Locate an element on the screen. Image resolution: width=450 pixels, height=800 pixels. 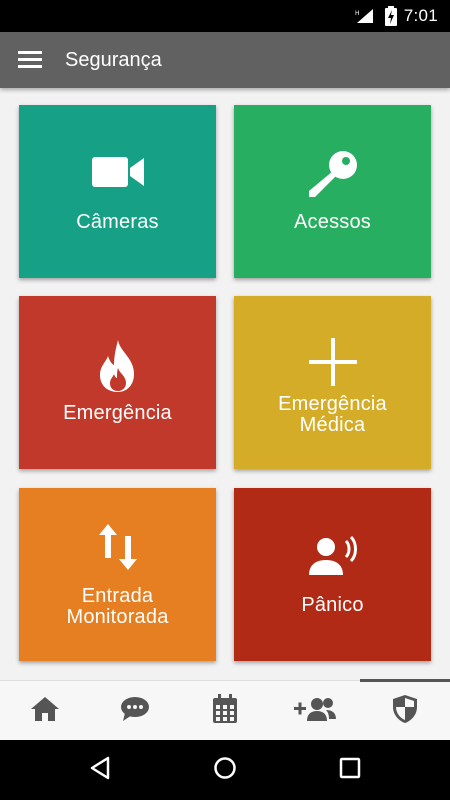
nav-chat is located at coordinates (135, 711).